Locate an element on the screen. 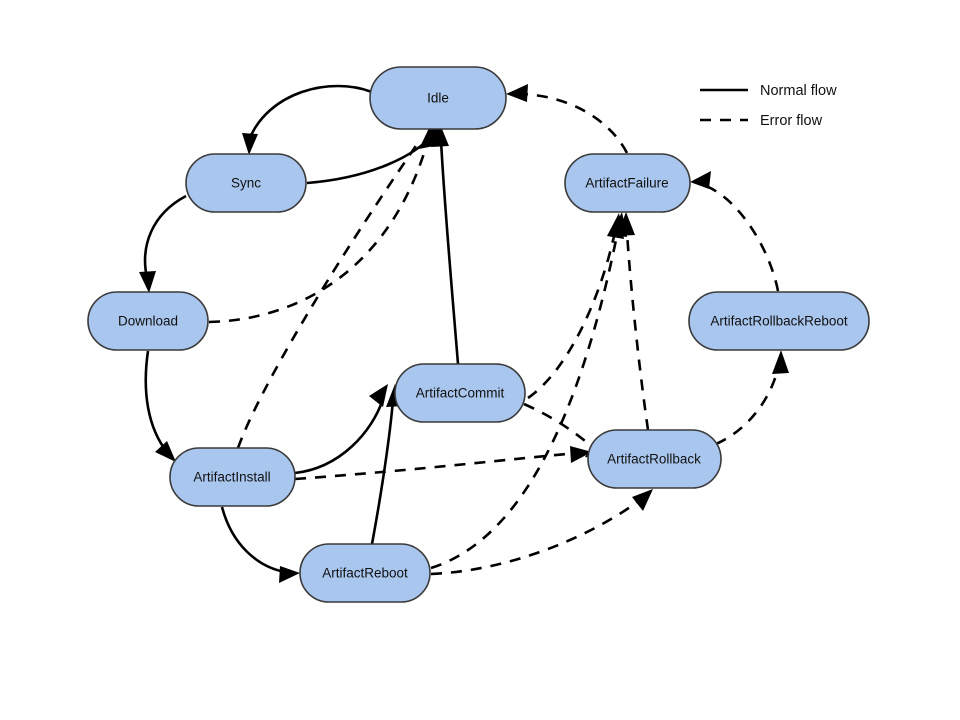 The image size is (960, 720). edge-idle-to-sync is located at coordinates (307, 119).